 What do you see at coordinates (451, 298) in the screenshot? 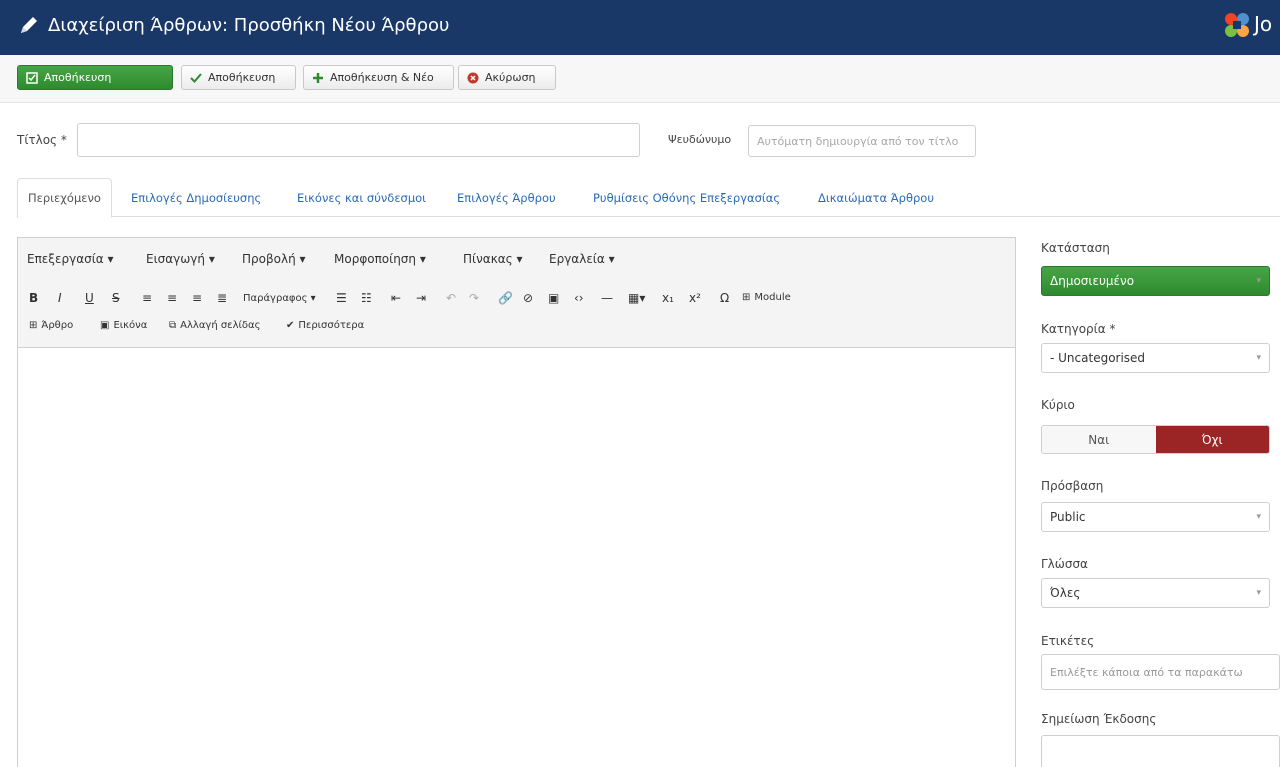
I see `undo-icon: ↶` at bounding box center [451, 298].